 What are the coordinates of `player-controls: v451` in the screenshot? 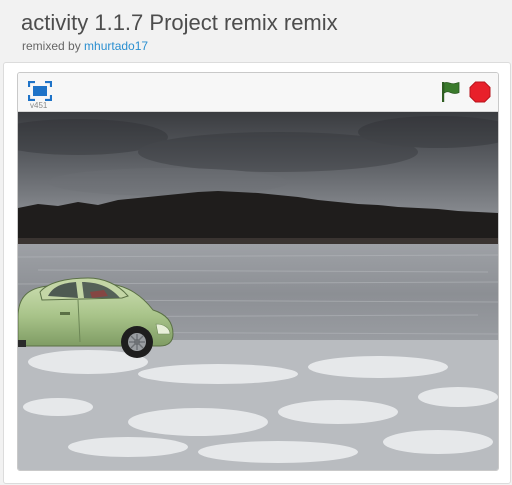 It's located at (258, 92).